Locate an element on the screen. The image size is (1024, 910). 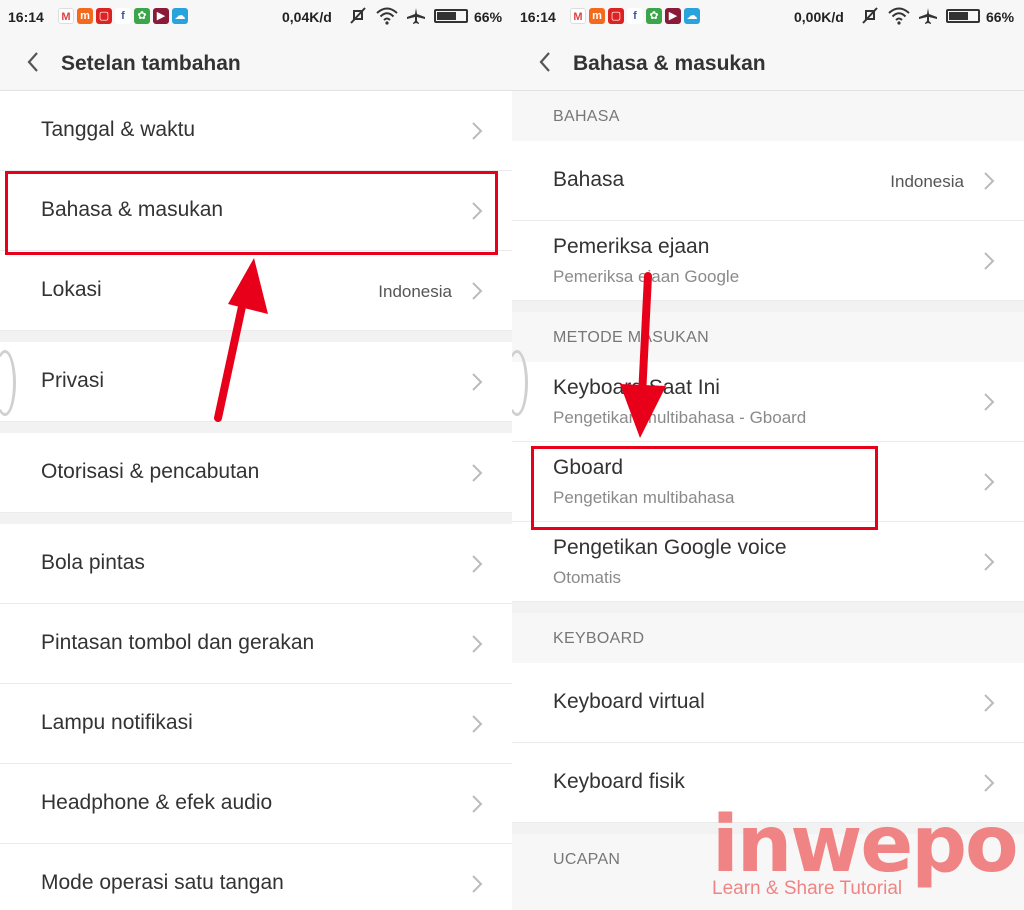
item-lokasi: Lokasi Indonesia is located at coordinates (256, 291).